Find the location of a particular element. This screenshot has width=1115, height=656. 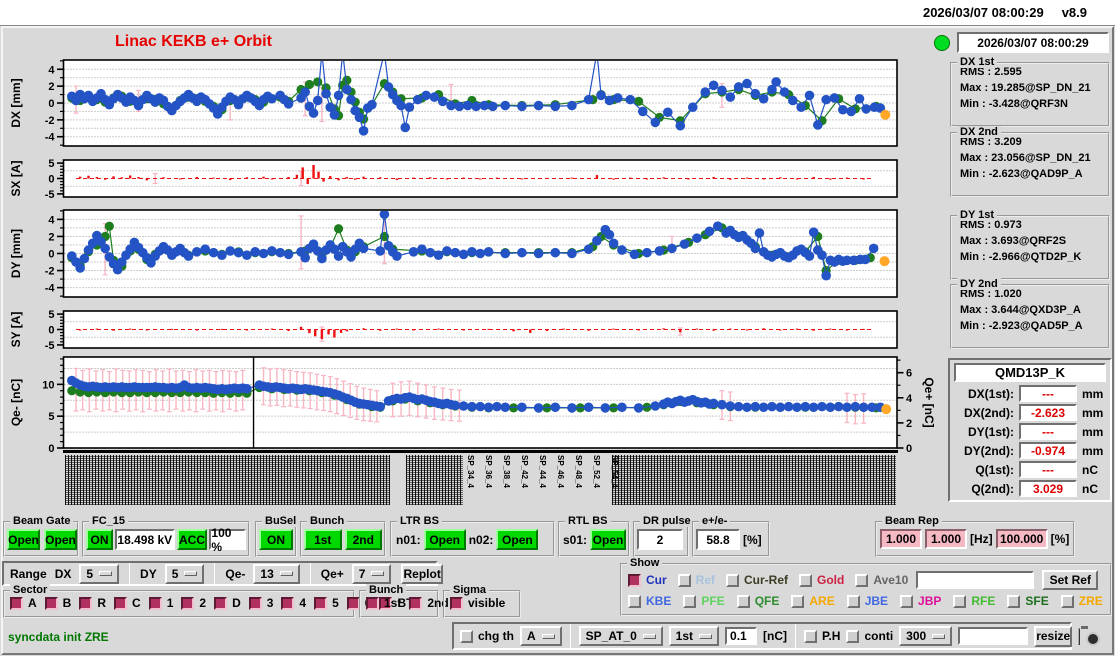

mode-a-menu: A is located at coordinates (541, 636).